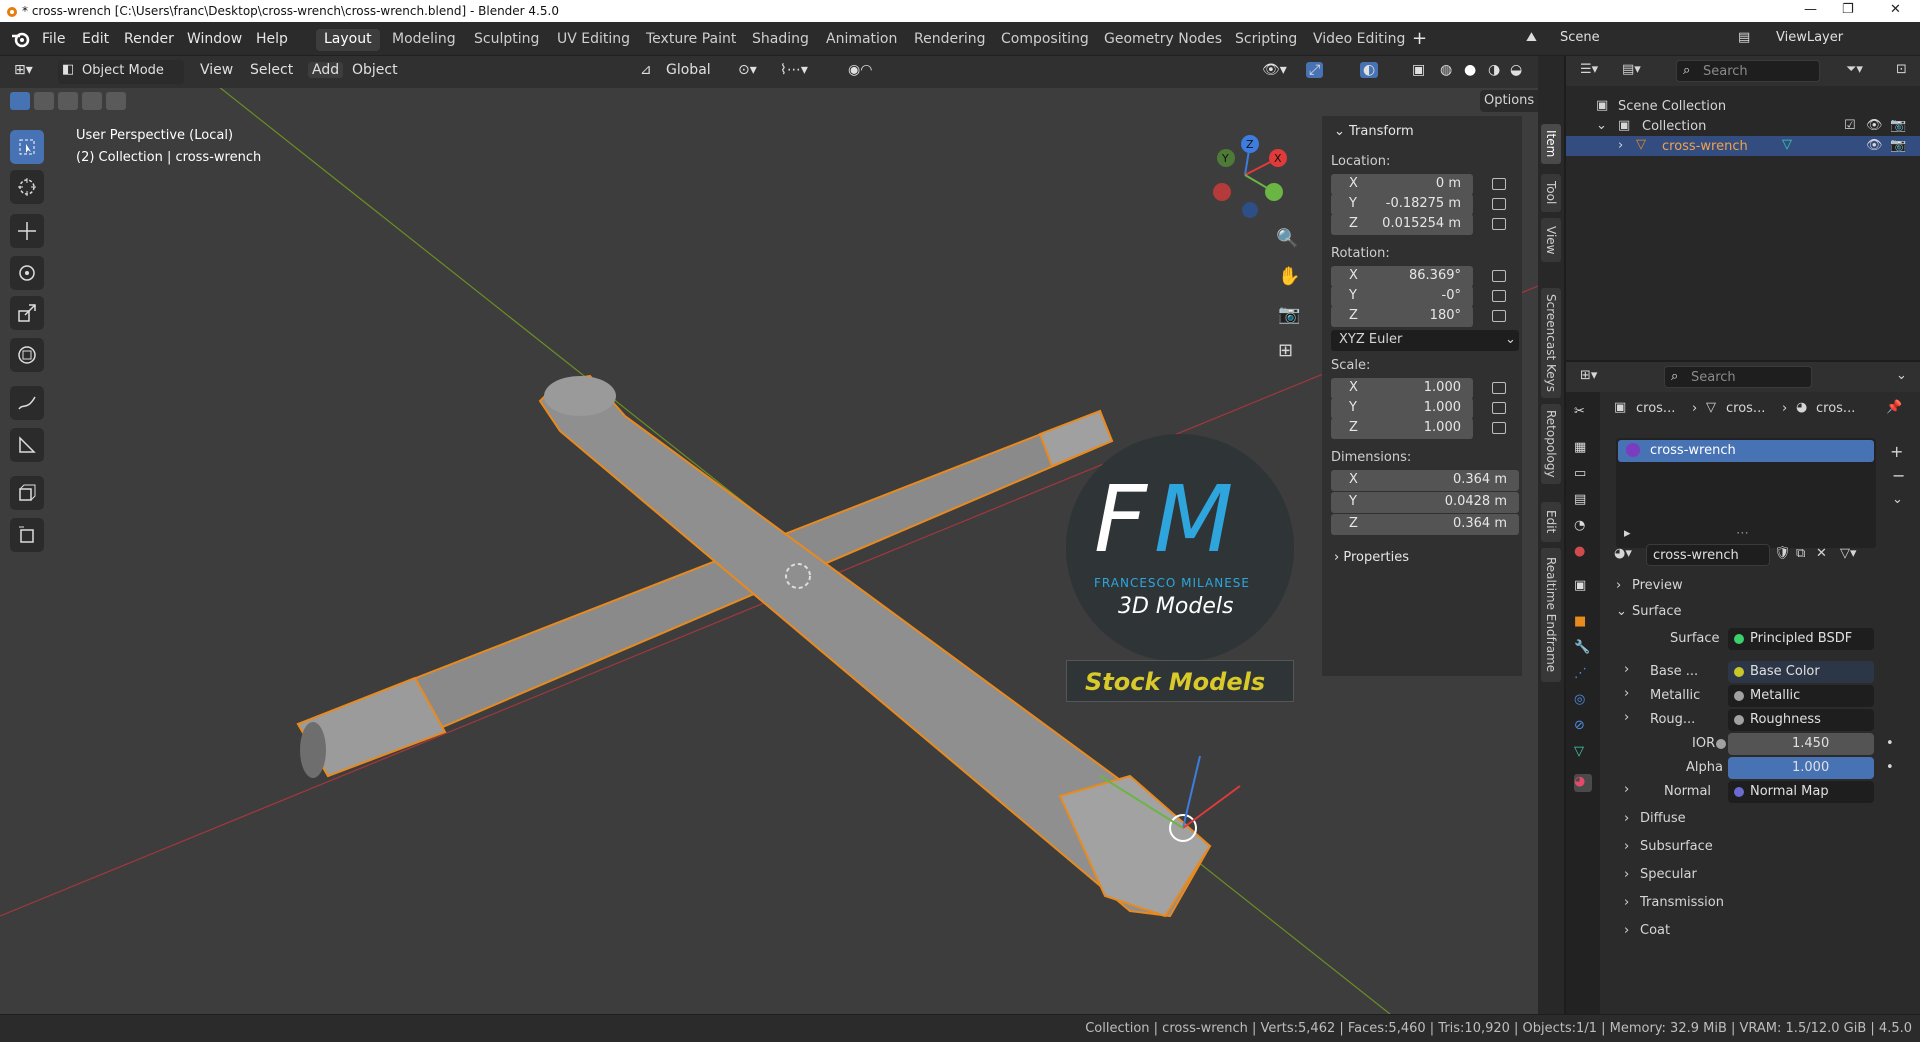  I want to click on tool-select-box-icon, so click(27, 147).